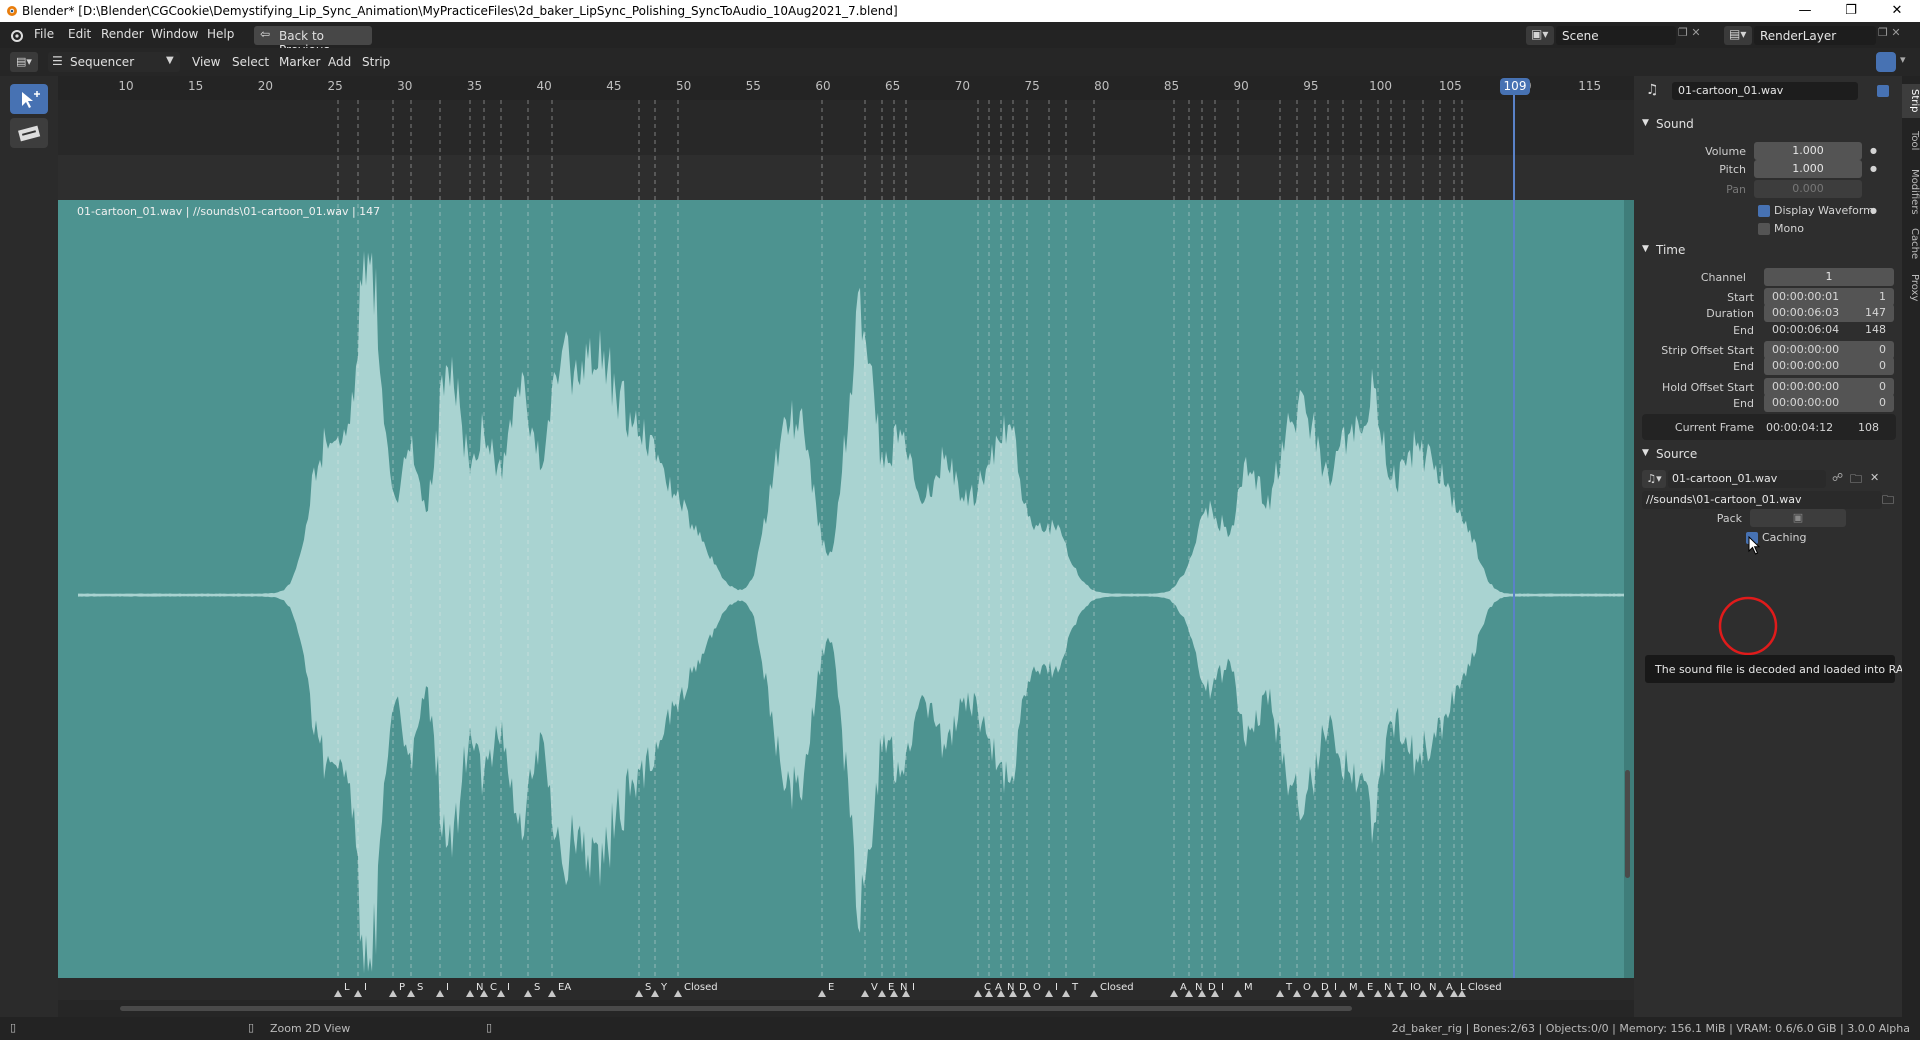 Image resolution: width=1920 pixels, height=1040 pixels. What do you see at coordinates (220, 34) in the screenshot?
I see `menu-help: Help` at bounding box center [220, 34].